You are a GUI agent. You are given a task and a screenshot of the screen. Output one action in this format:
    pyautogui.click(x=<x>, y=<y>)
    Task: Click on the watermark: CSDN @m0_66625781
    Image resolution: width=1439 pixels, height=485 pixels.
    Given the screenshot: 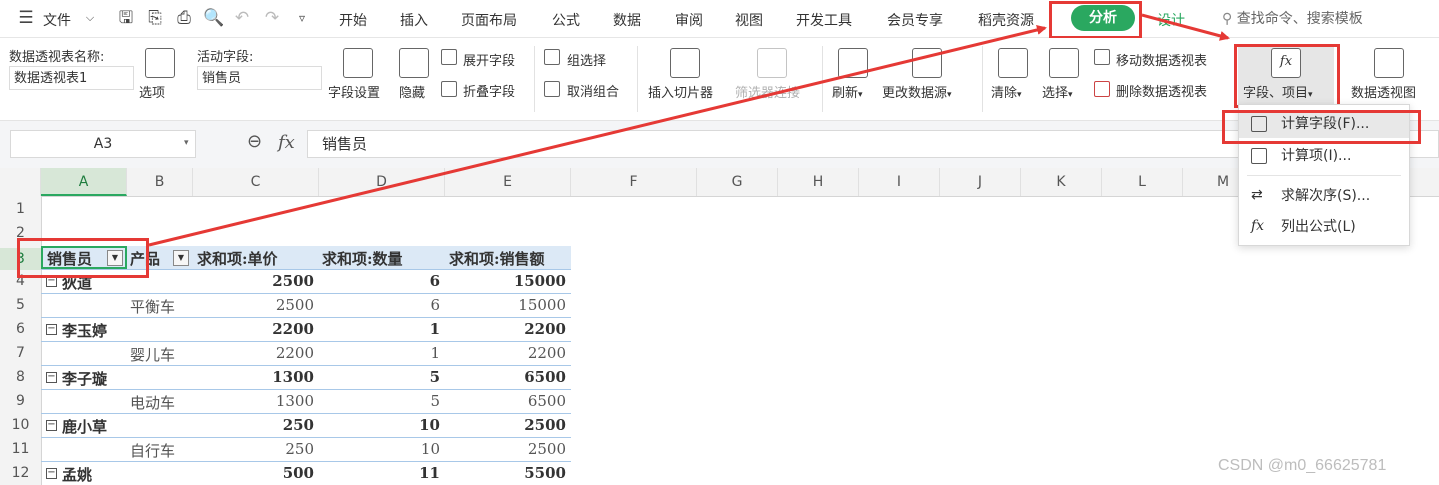 What is the action you would take?
    pyautogui.click(x=1302, y=465)
    